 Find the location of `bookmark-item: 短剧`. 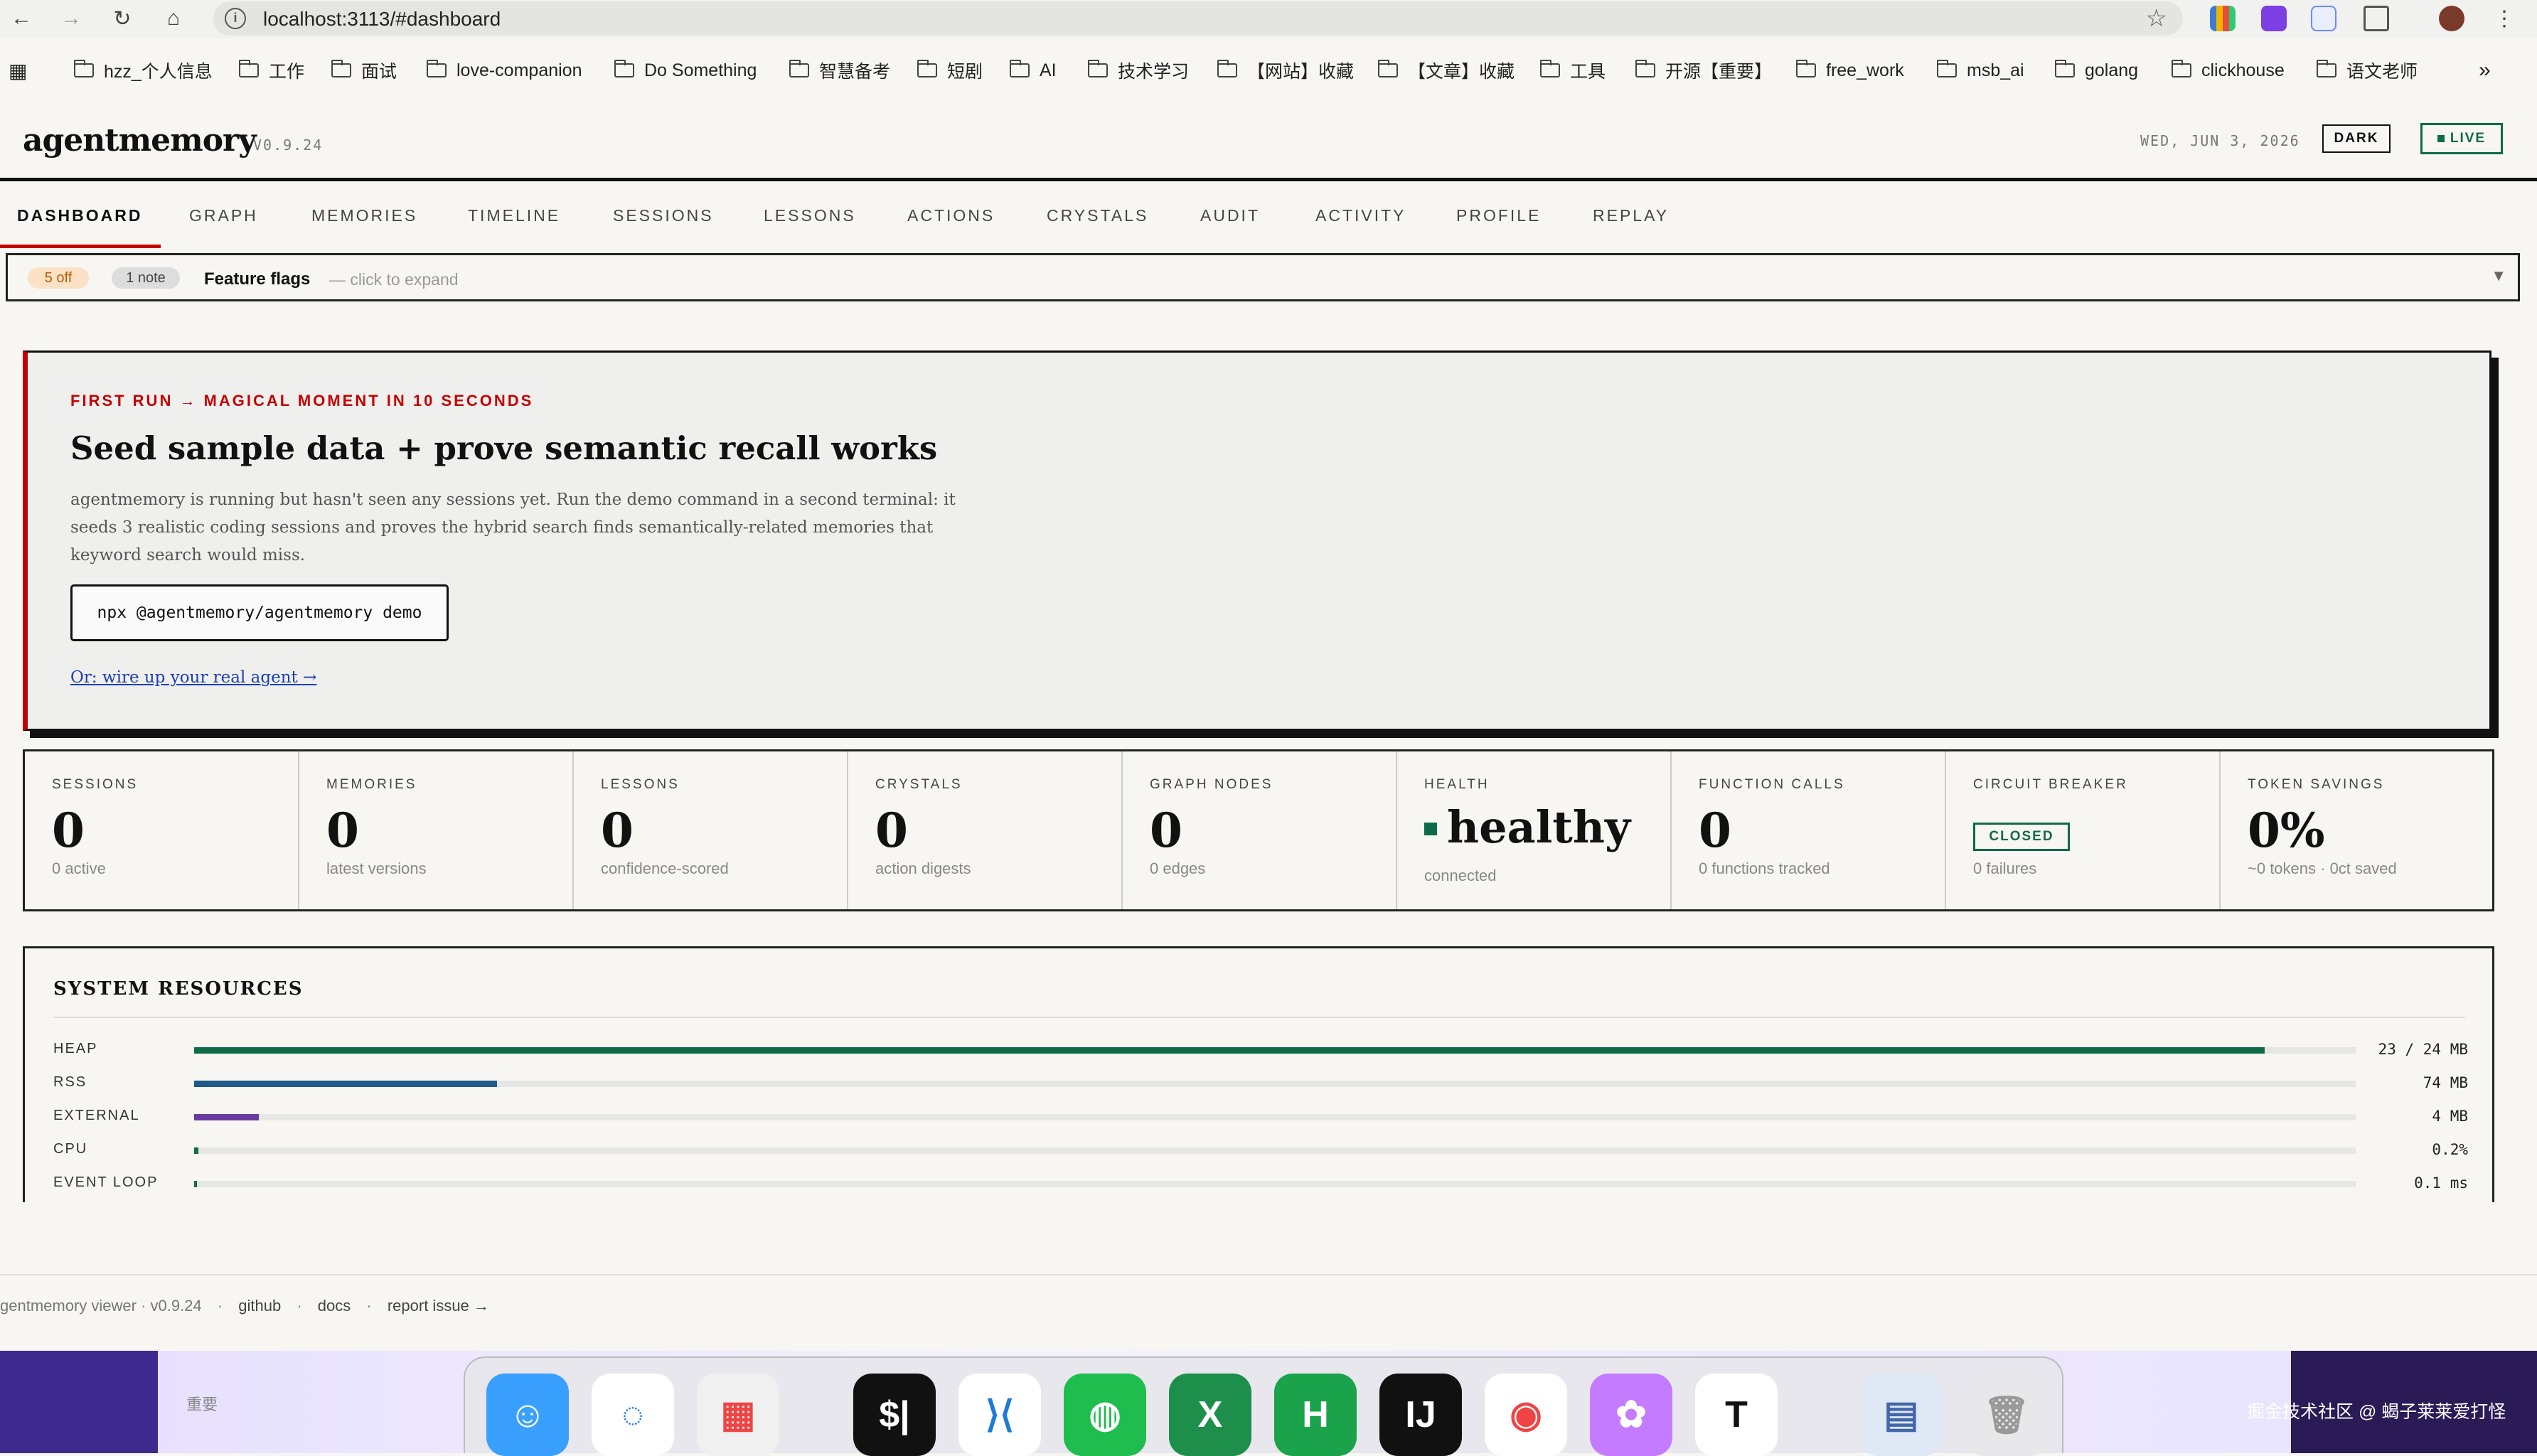

bookmark-item: 短剧 is located at coordinates (950, 71).